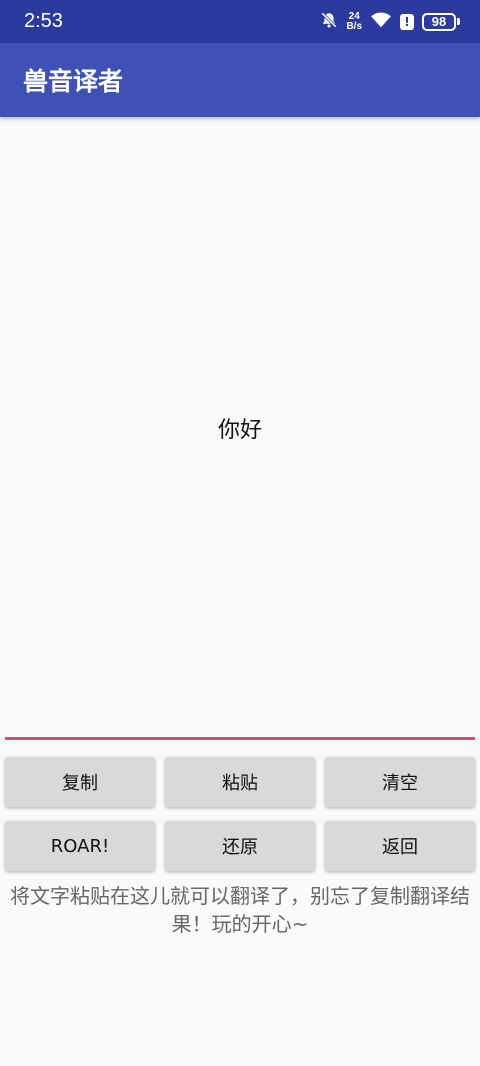 The image size is (480, 1066). I want to click on restore-button: 还原, so click(240, 846).